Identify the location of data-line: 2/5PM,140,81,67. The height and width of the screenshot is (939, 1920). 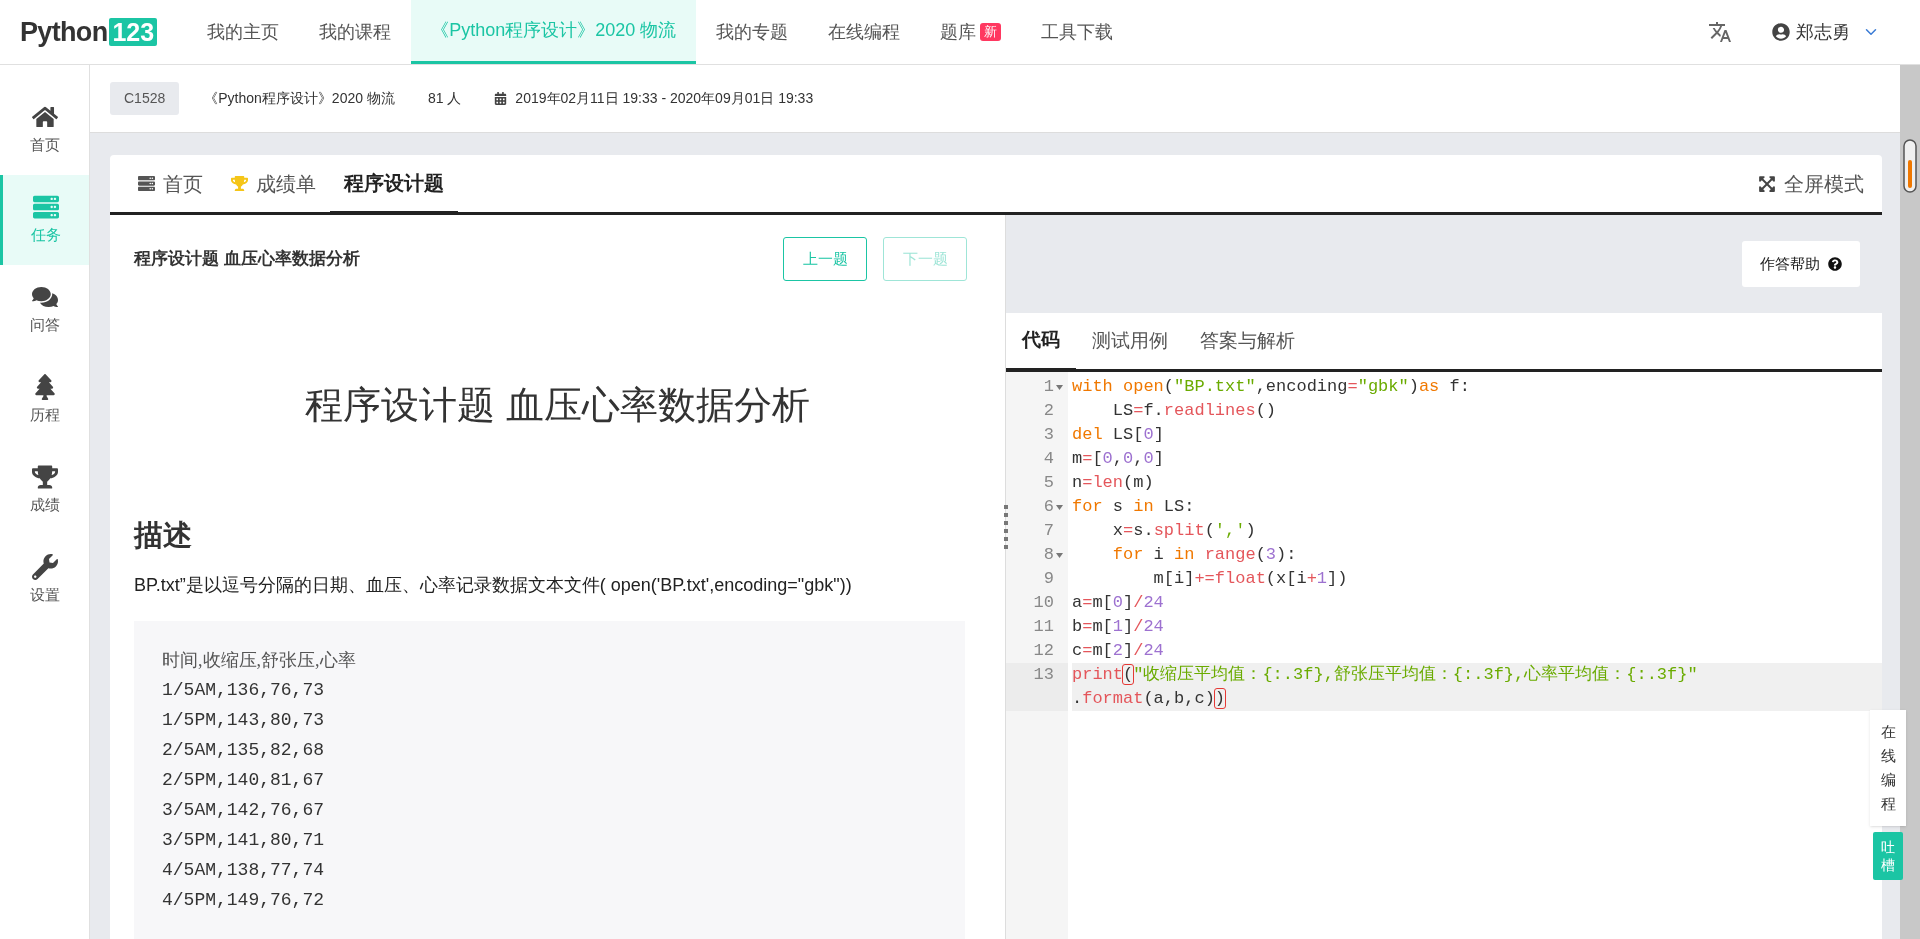
(243, 780).